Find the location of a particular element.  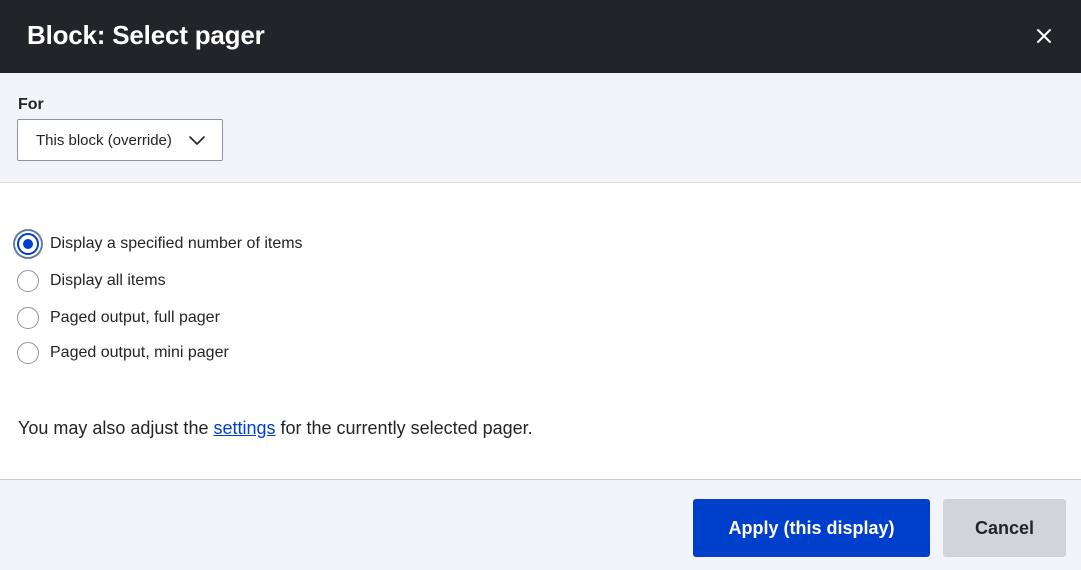

close-button is located at coordinates (1044, 36).